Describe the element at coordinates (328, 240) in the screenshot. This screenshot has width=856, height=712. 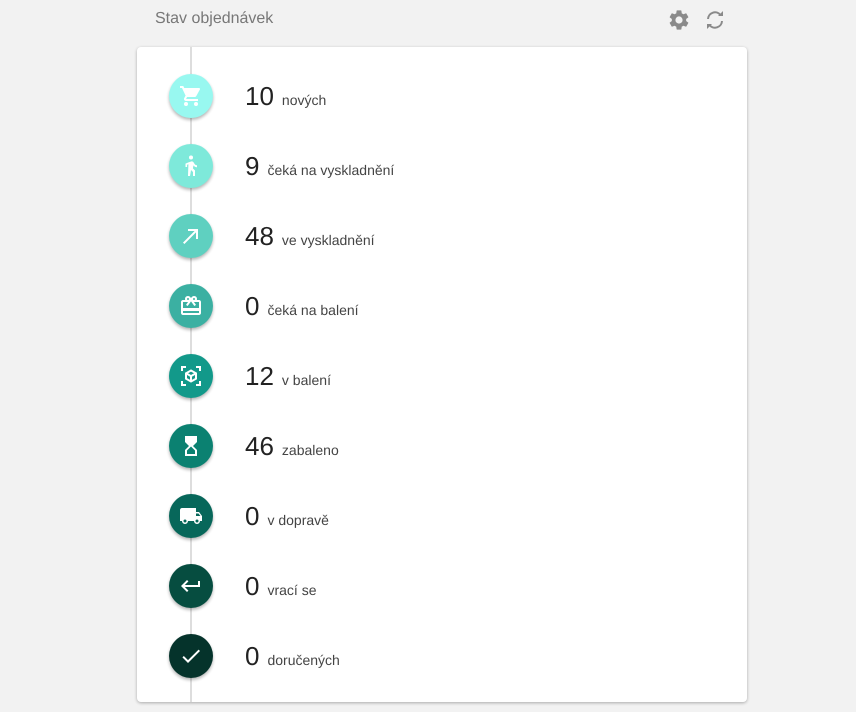
I see `status-label: ve vyskladnění` at that location.